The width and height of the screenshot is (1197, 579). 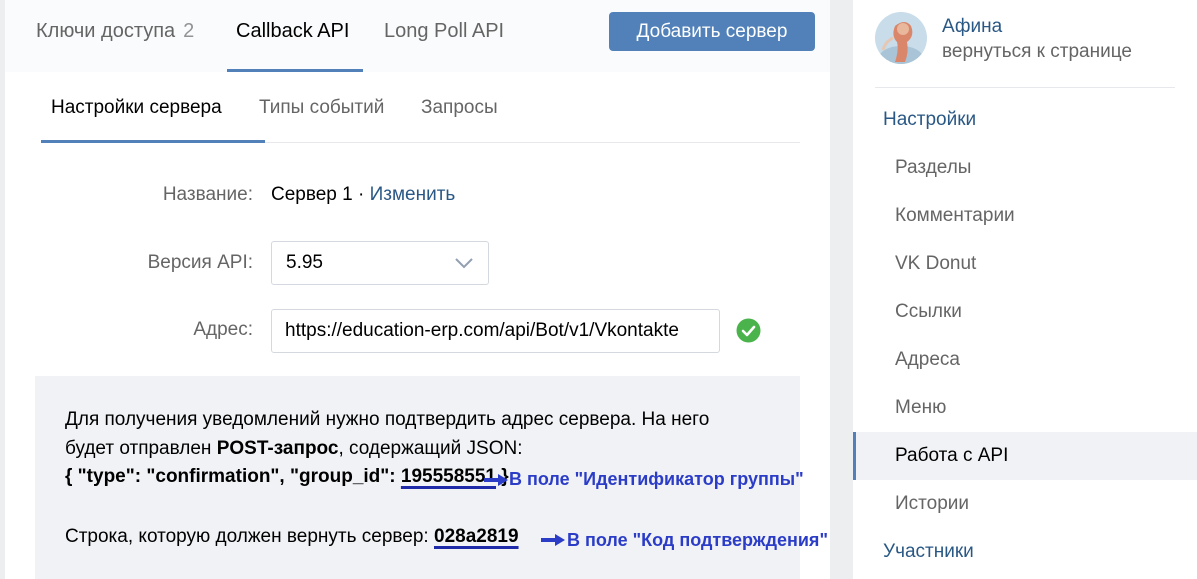 What do you see at coordinates (444, 31) in the screenshot?
I see `tab-long-poll-api-label: Long Poll API` at bounding box center [444, 31].